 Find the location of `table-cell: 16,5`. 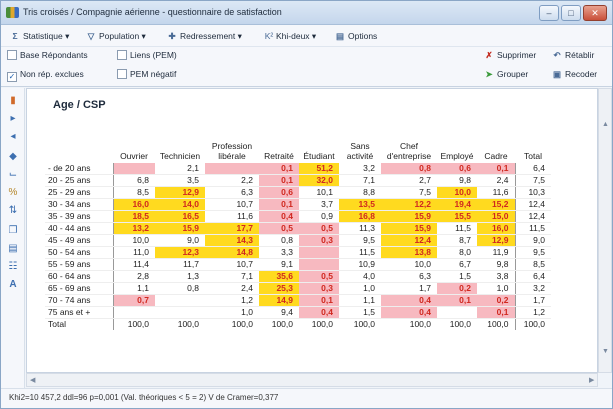

table-cell: 16,5 is located at coordinates (180, 216).